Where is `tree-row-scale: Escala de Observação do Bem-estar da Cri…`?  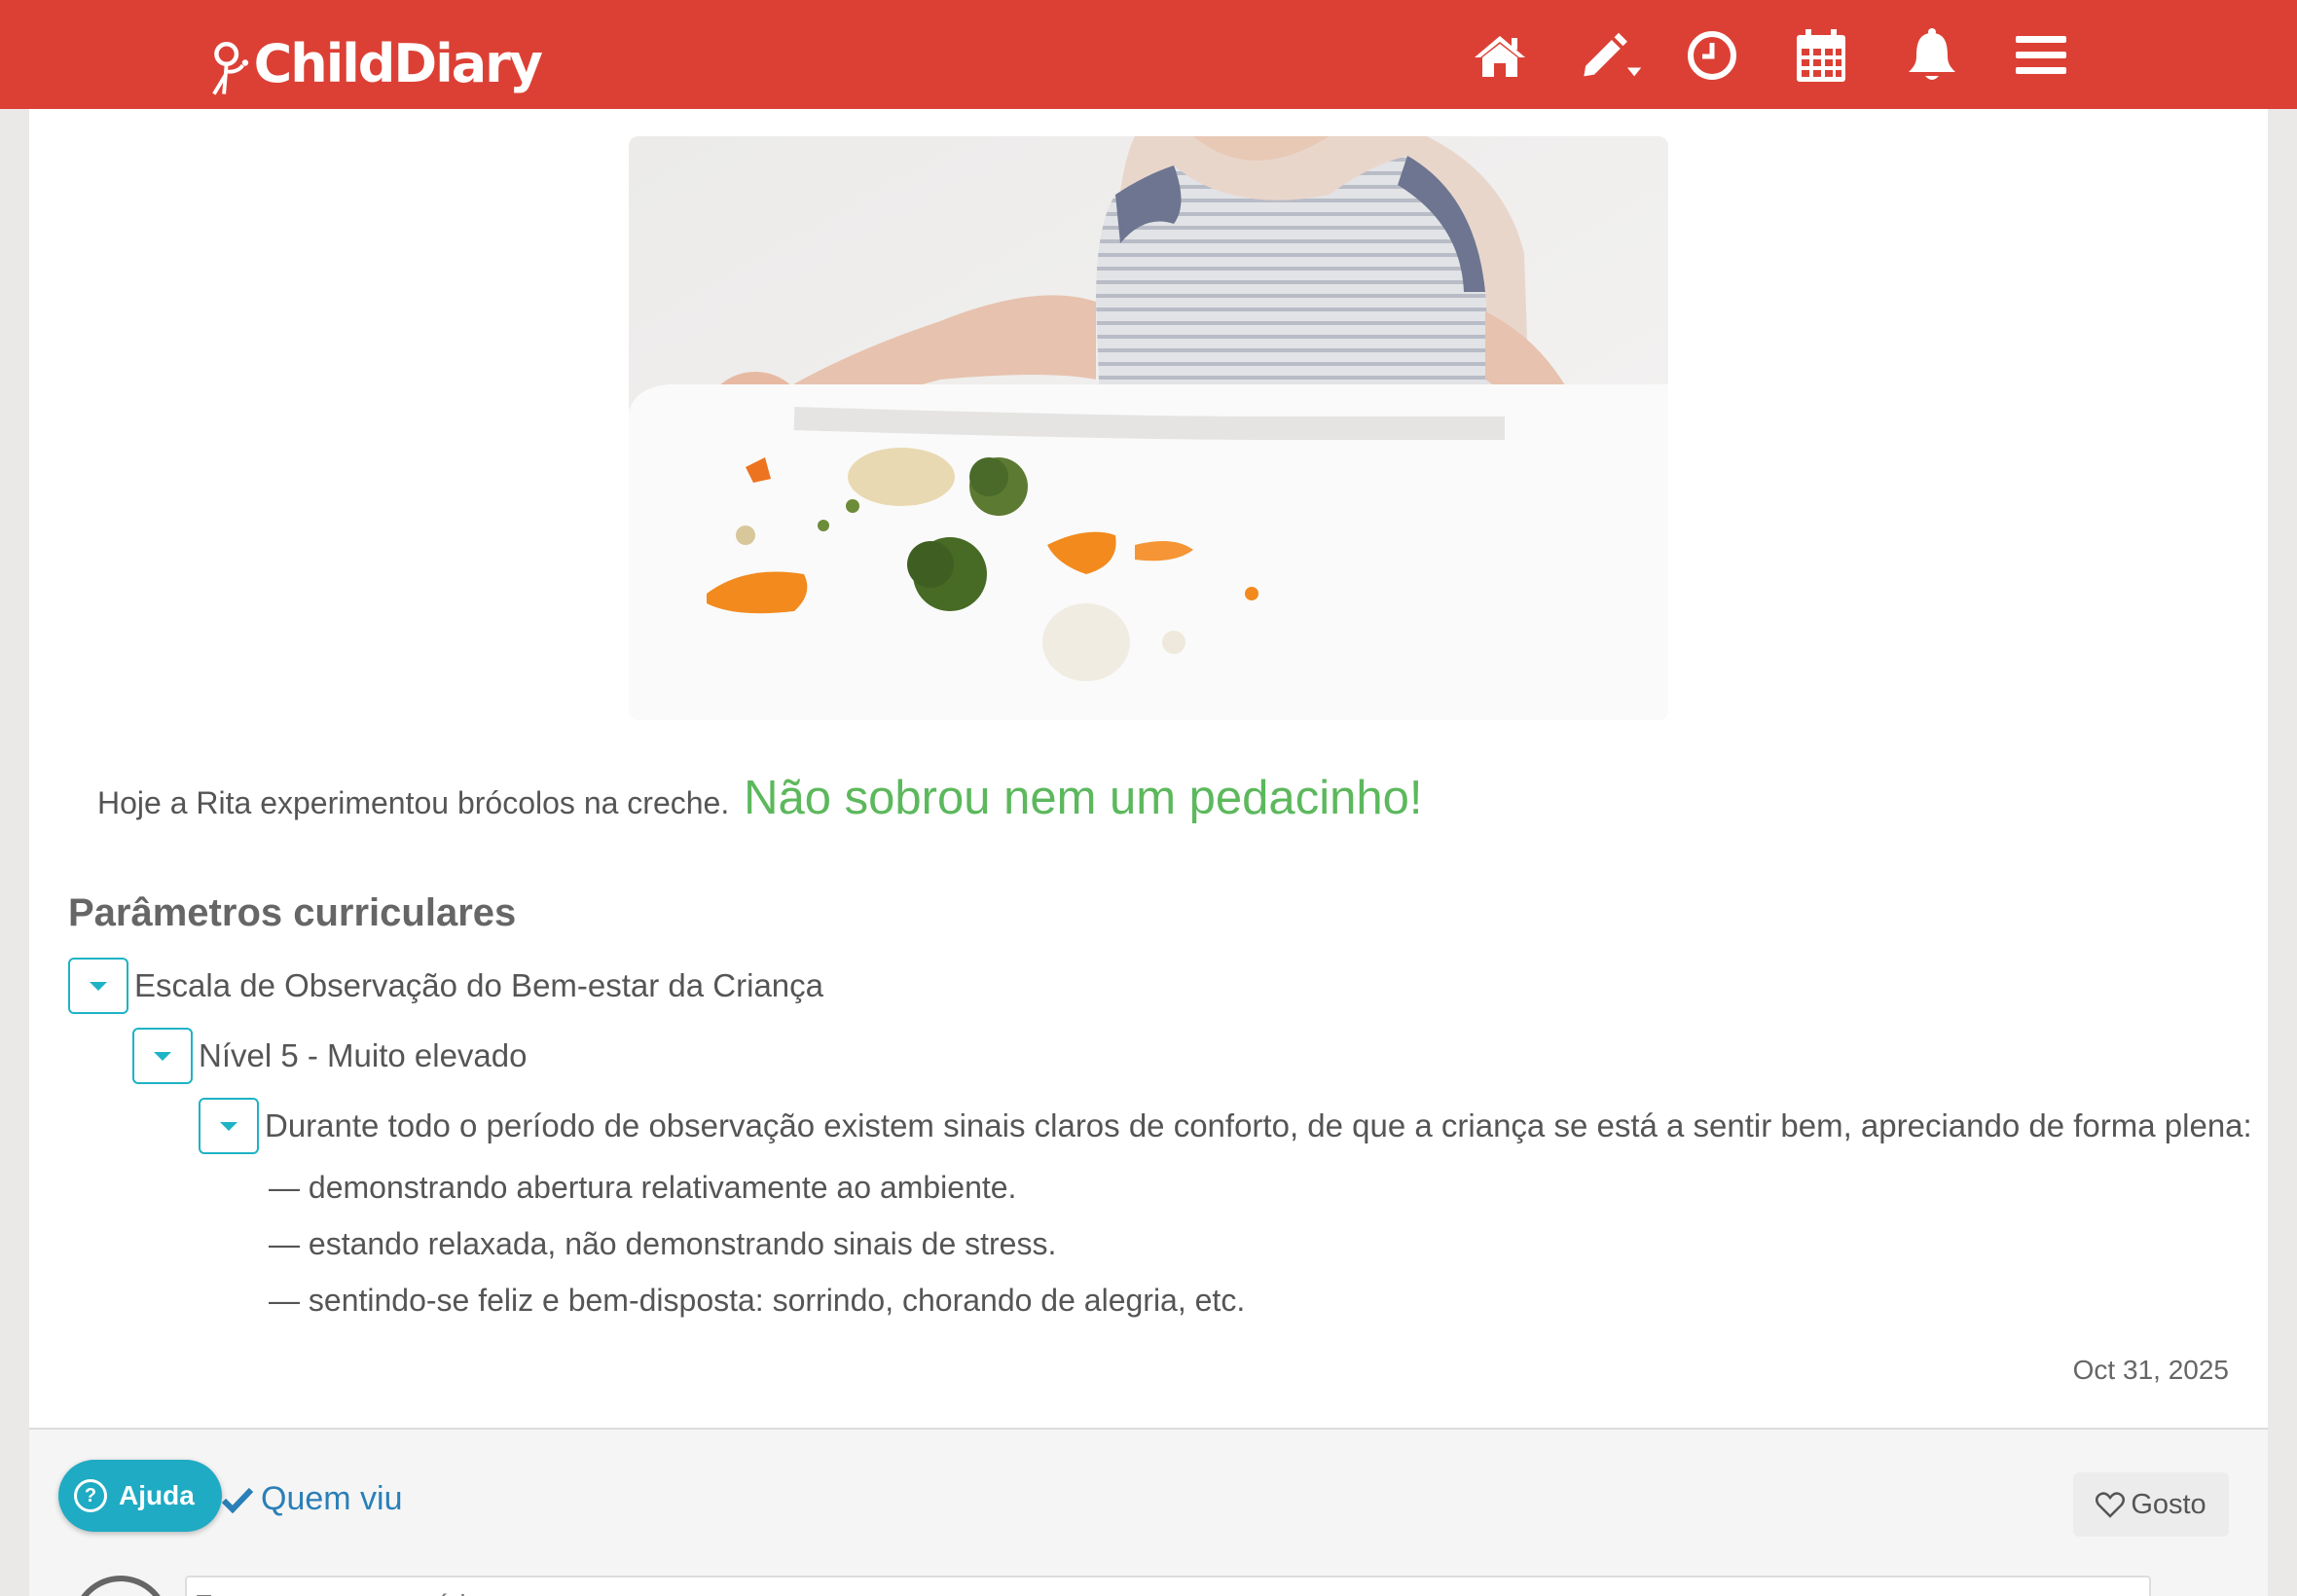
tree-row-scale: Escala de Observação do Bem-estar da Cri… is located at coordinates (445, 986).